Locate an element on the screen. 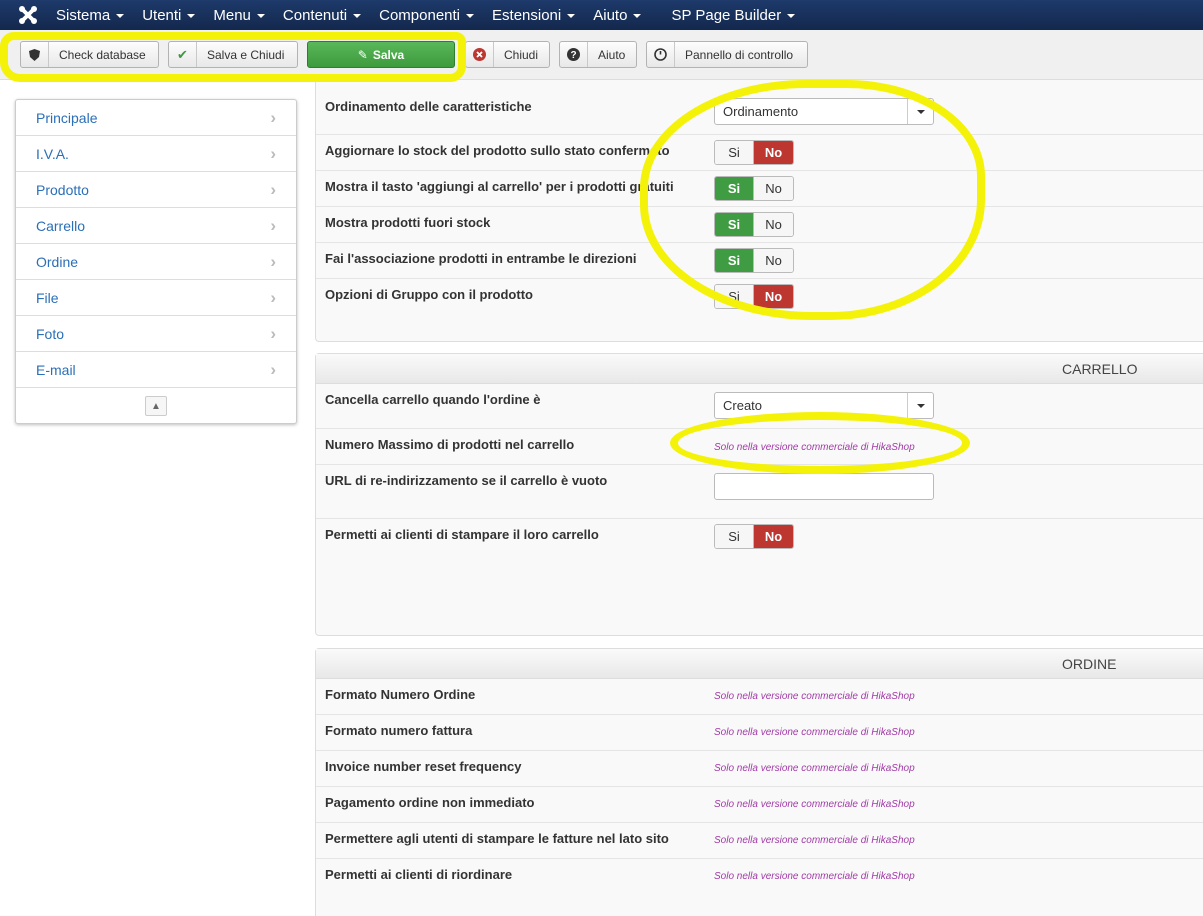 The image size is (1203, 916). sidebar-item-email: E-mail › is located at coordinates (156, 370).